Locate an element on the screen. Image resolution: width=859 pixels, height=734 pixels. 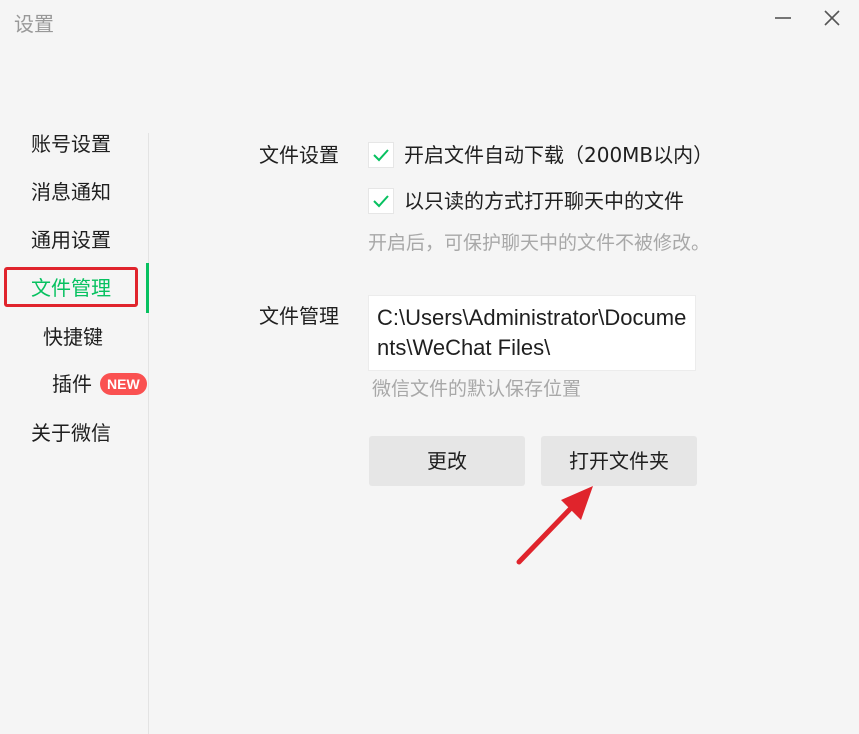
sidebar-item-general: 通用设置 is located at coordinates (75, 240).